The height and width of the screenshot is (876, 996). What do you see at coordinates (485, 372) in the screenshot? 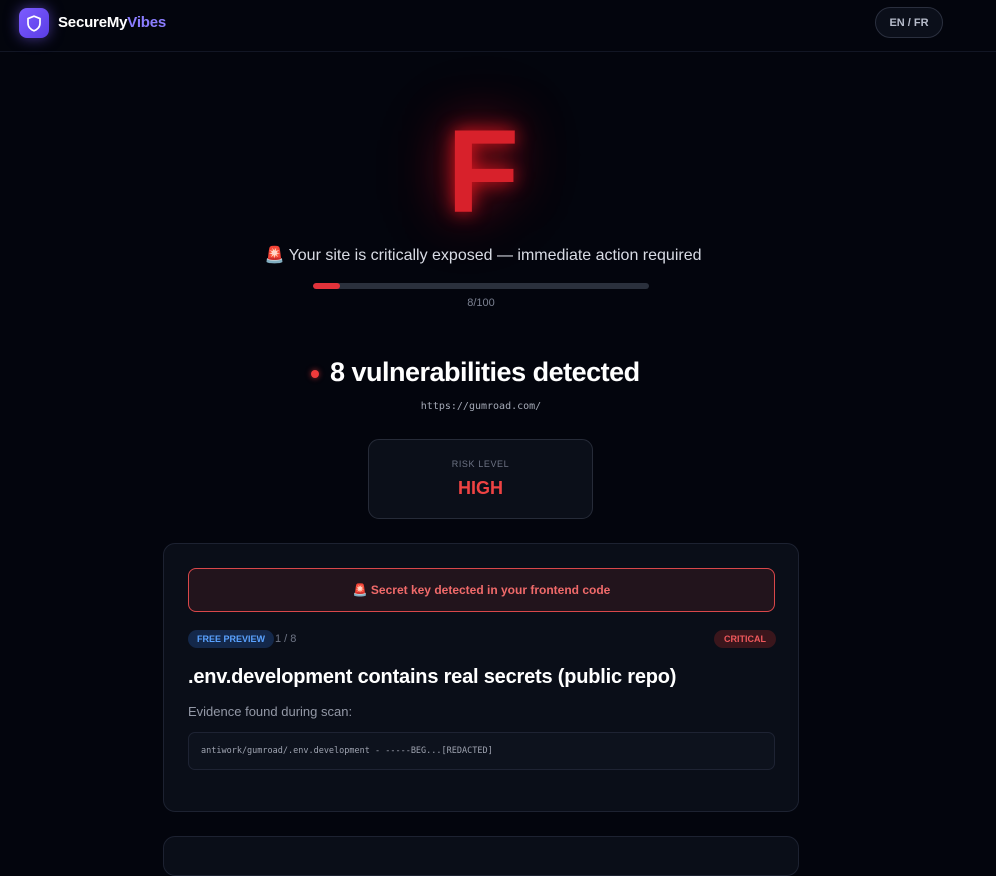
I see `vulnerability-count-heading: 8 vulnerabilities detected` at bounding box center [485, 372].